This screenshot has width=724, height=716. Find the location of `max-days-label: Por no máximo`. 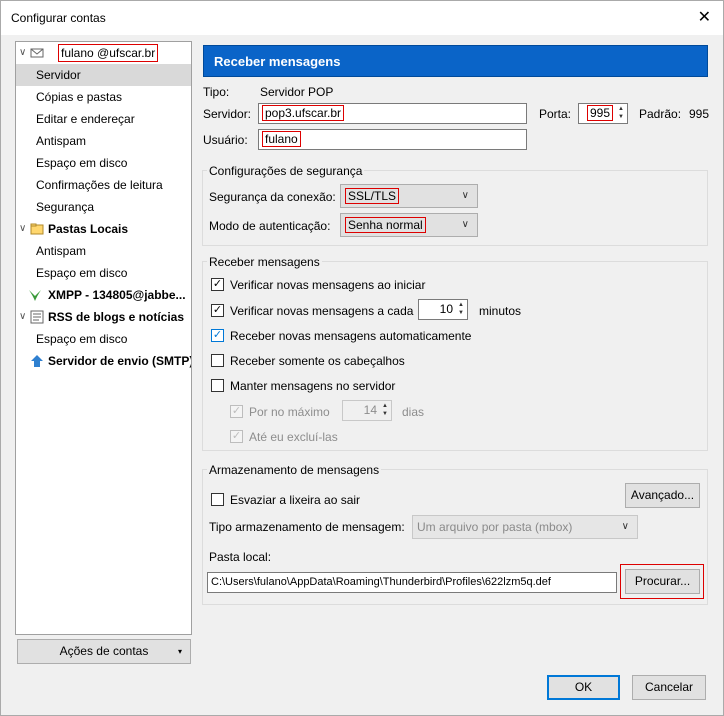

max-days-label: Por no máximo is located at coordinates (289, 412).